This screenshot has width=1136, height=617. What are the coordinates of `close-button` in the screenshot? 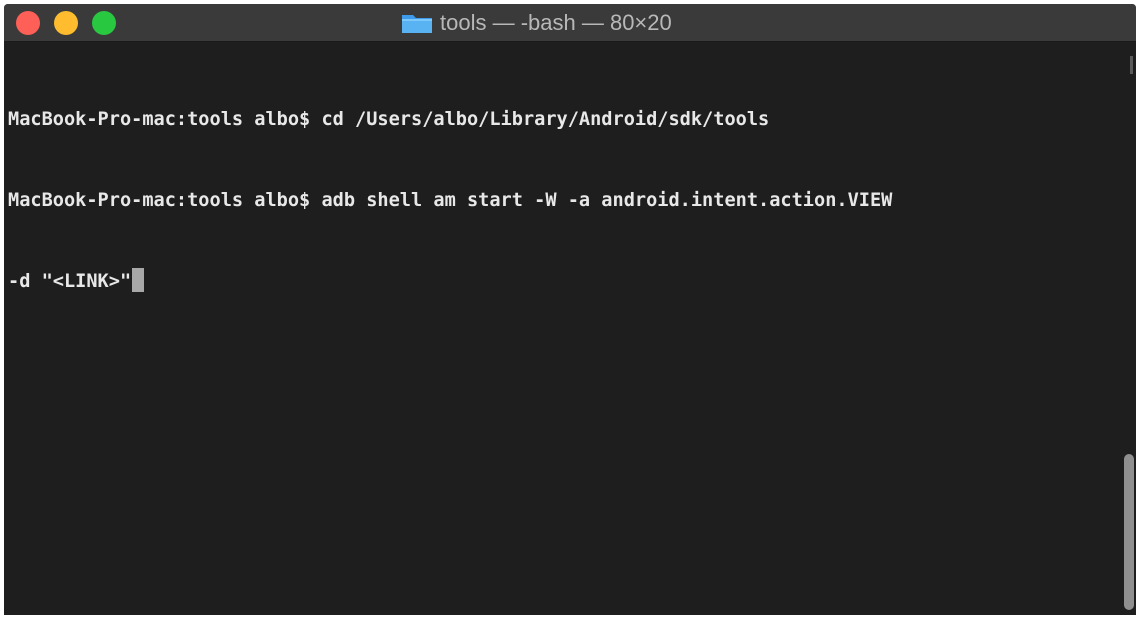 It's located at (28, 23).